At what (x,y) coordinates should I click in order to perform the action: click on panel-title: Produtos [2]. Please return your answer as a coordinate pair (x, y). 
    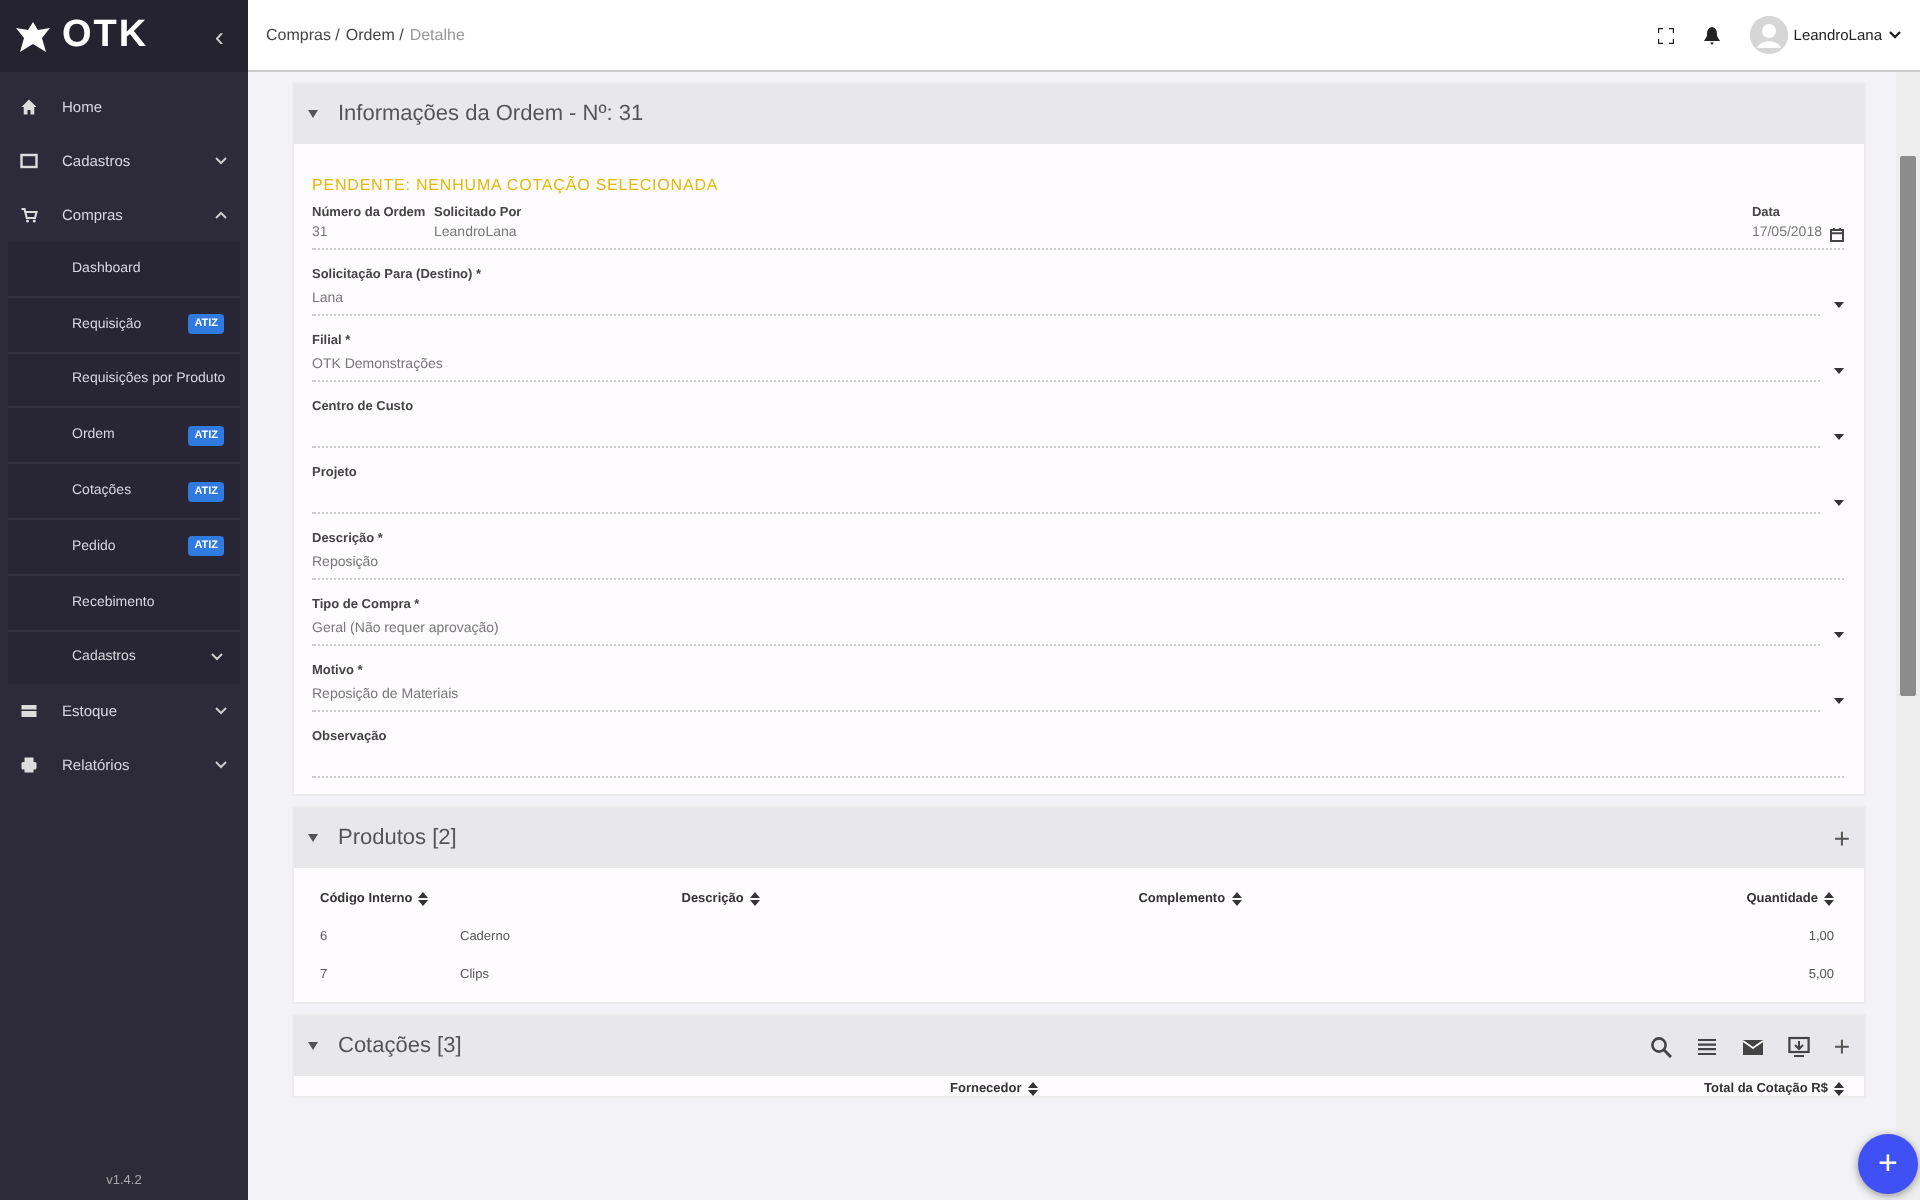
    Looking at the image, I should click on (397, 838).